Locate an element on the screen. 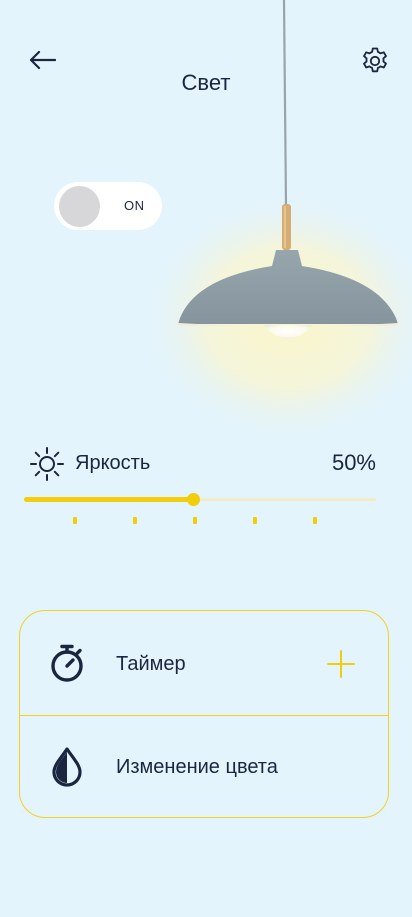  power-toggle: ON is located at coordinates (108, 206).